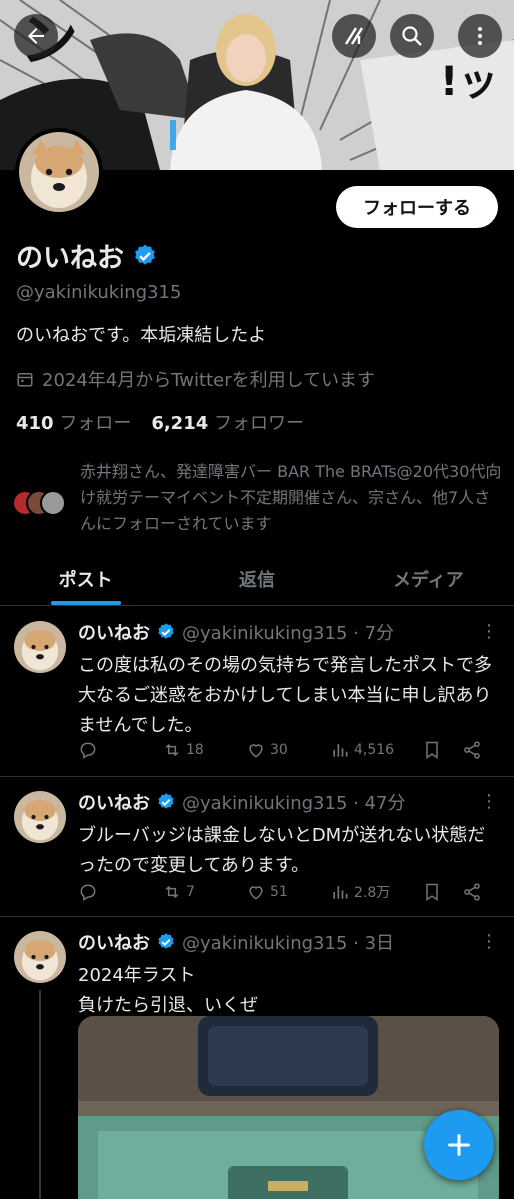 The width and height of the screenshot is (514, 1199). I want to click on profile-tabs: ポスト 返信 メディア, so click(257, 580).